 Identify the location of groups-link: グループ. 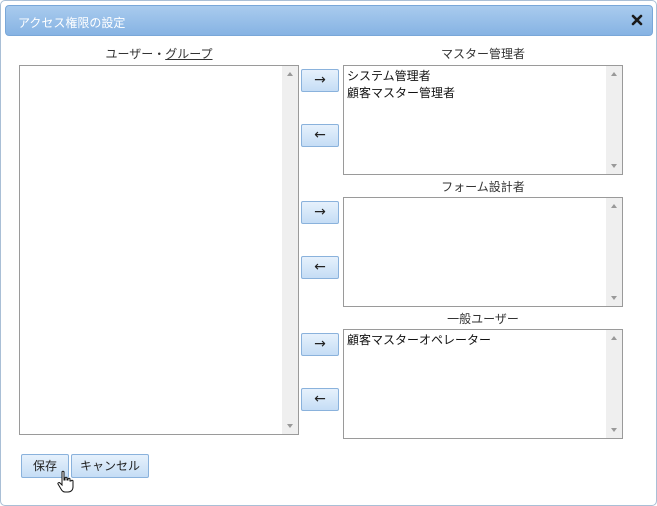
(188, 54).